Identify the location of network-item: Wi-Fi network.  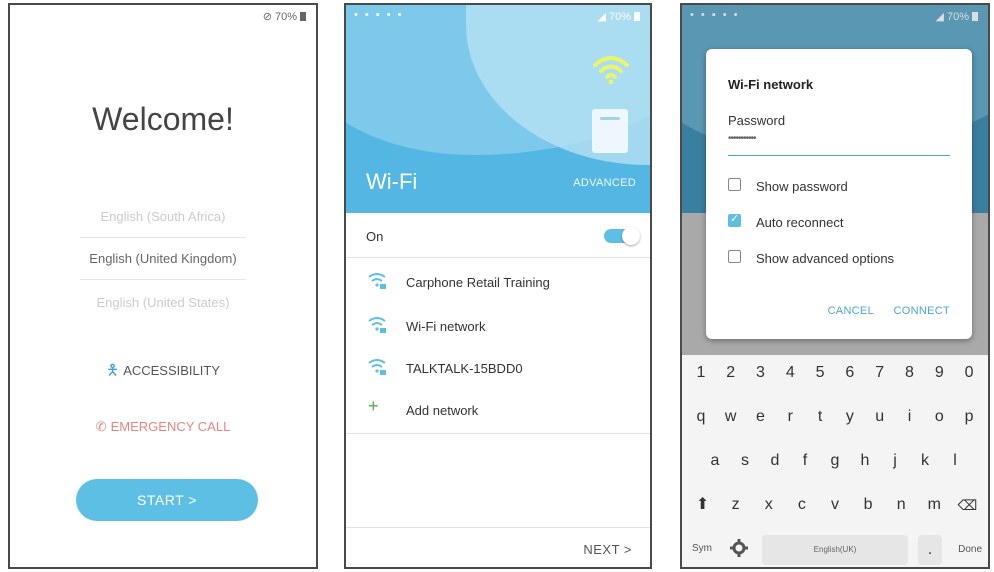
(498, 326).